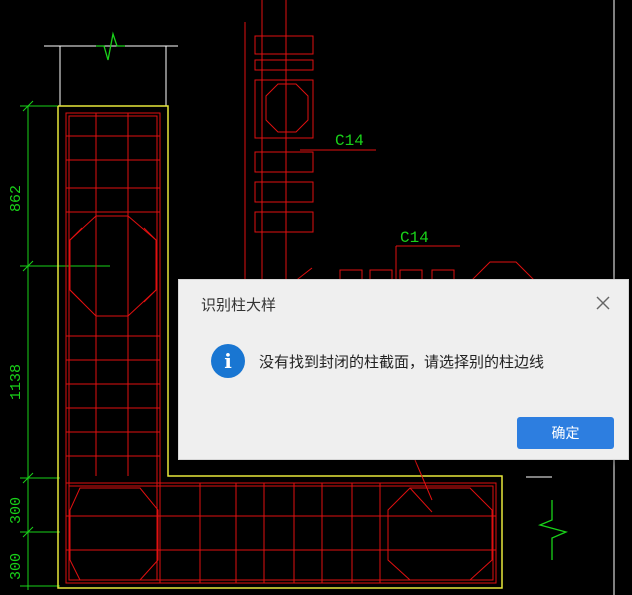 The image size is (632, 595). I want to click on close-button, so click(603, 303).